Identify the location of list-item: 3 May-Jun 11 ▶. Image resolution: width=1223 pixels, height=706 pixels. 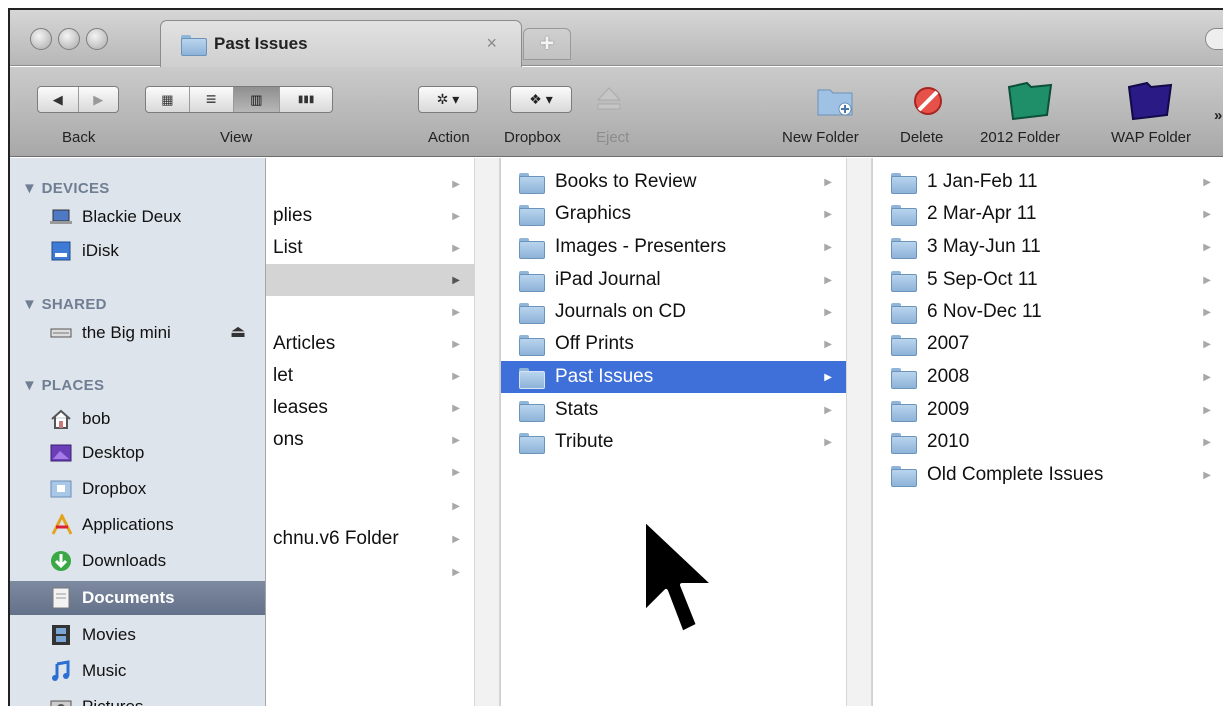
(1048, 247).